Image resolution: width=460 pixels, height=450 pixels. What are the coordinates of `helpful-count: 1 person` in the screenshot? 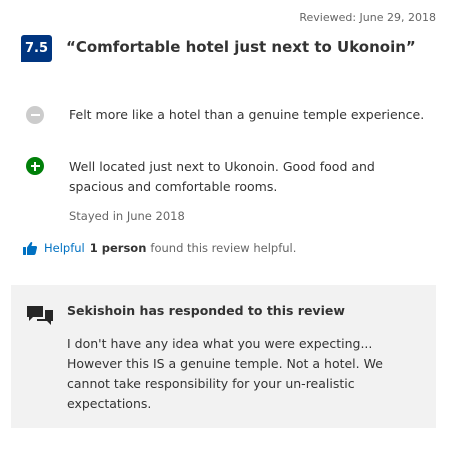 It's located at (118, 248).